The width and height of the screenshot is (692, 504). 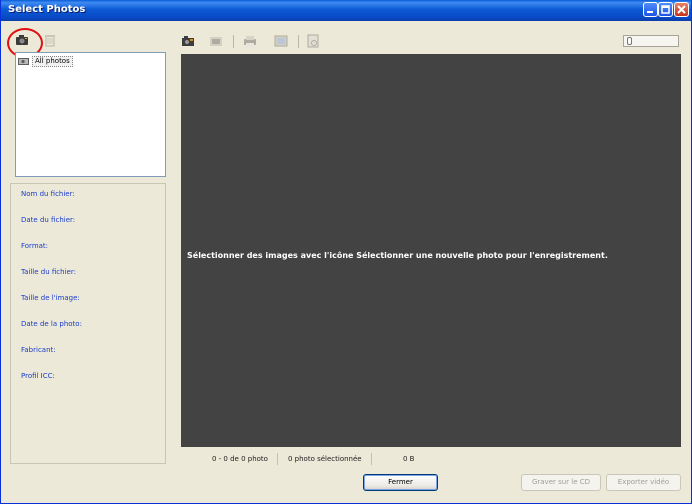 What do you see at coordinates (346, 10) in the screenshot?
I see `title-bar: Select Photos` at bounding box center [346, 10].